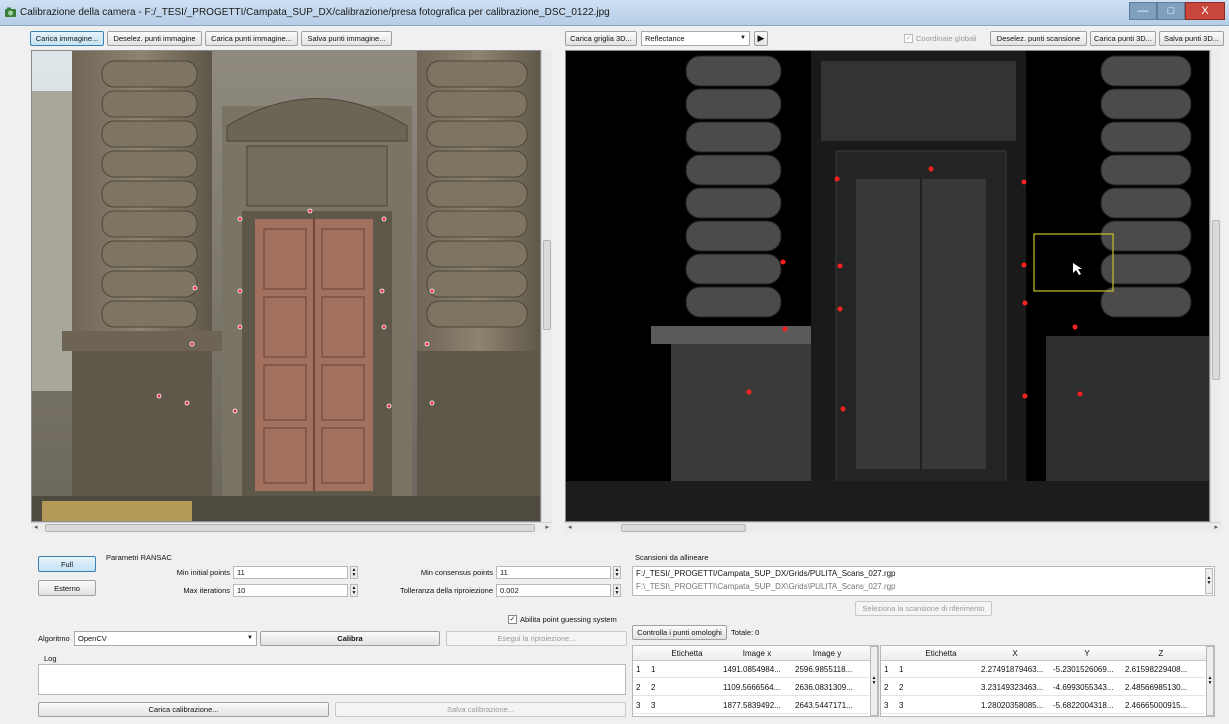 The width and height of the screenshot is (1229, 724). What do you see at coordinates (1171, 11) in the screenshot?
I see `maximize-button: □` at bounding box center [1171, 11].